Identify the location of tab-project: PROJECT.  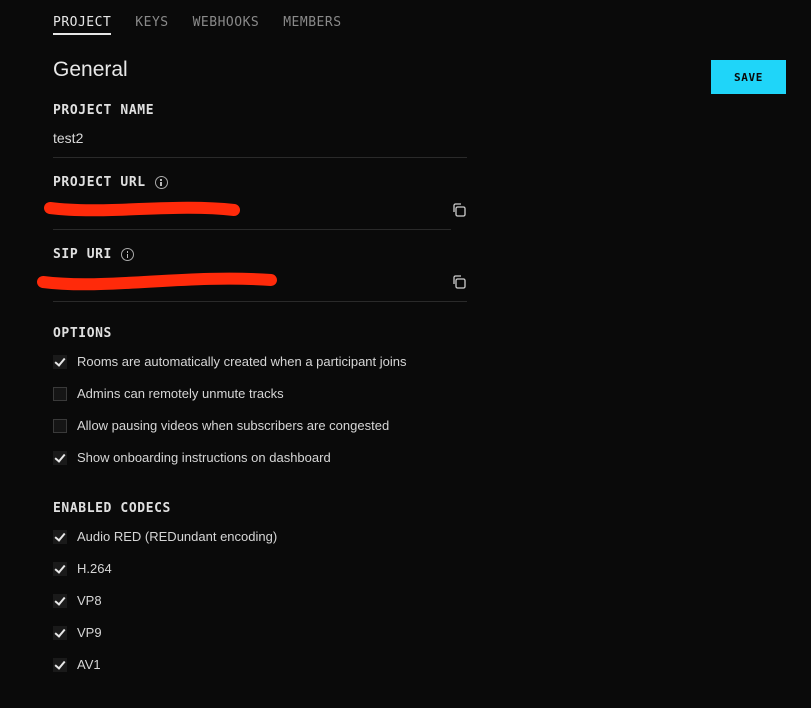
(82, 25).